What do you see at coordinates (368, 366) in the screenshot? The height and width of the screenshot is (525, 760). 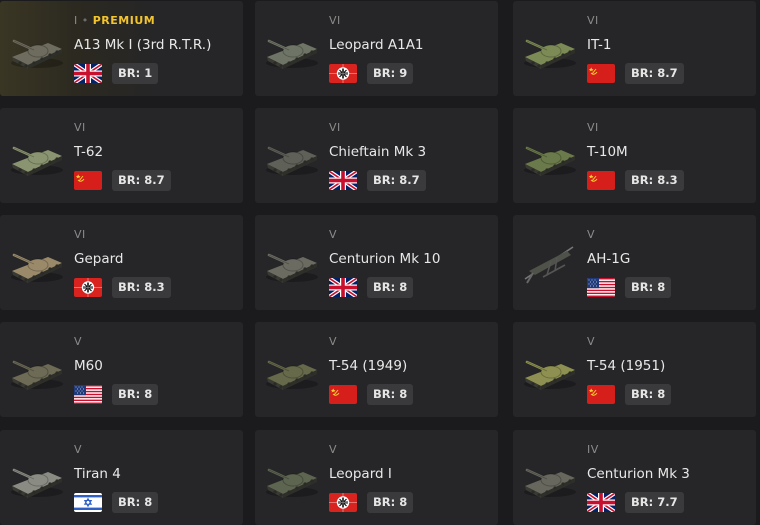 I see `vehicle-name: T-54 (1949)` at bounding box center [368, 366].